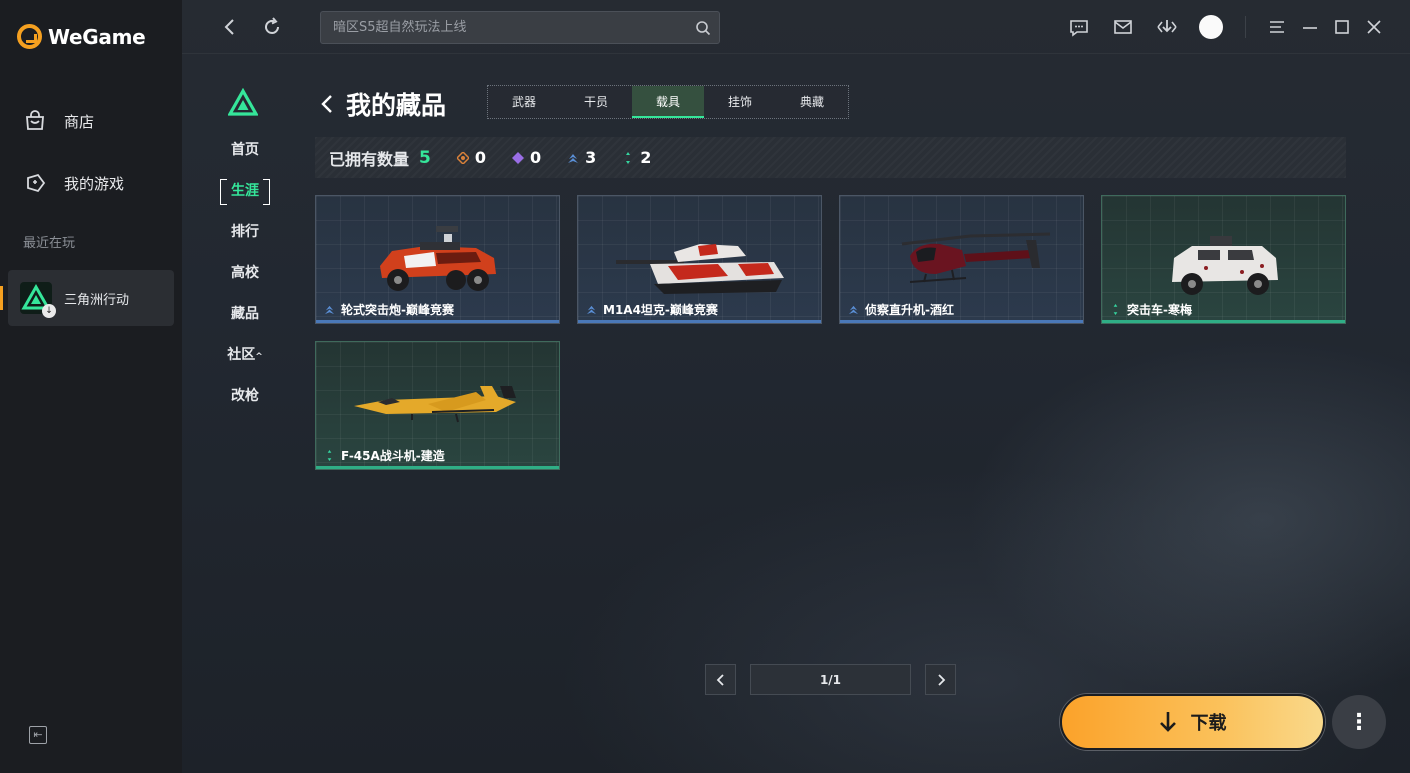  I want to click on subnav-item-gunsmith: 改枪, so click(245, 396).